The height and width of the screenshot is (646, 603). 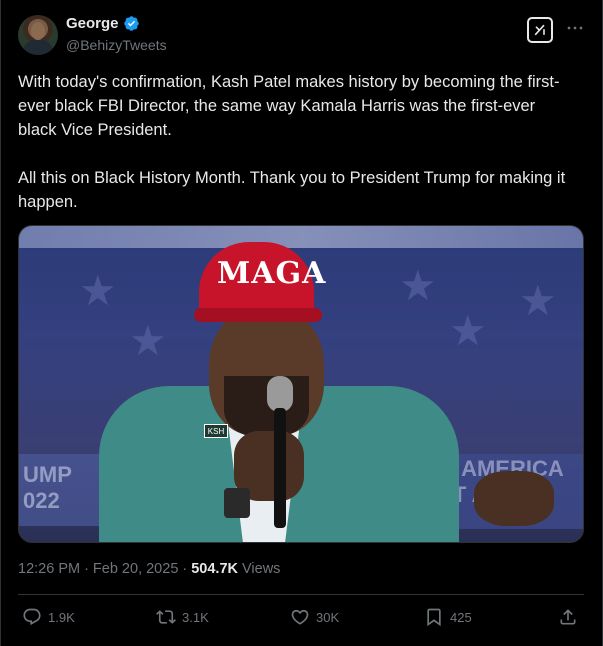 I want to click on action-bar: 1.9K 3.1K 30K 425, so click(x=301, y=620).